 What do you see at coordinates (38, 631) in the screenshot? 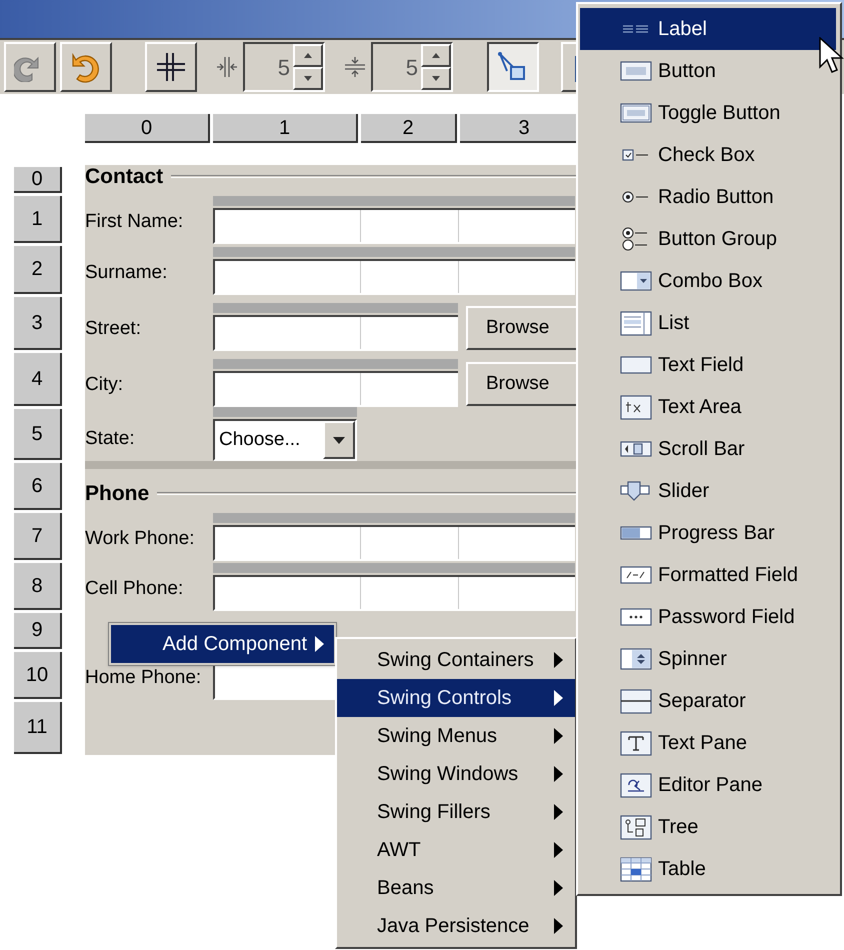
I see `row-header: 9` at bounding box center [38, 631].